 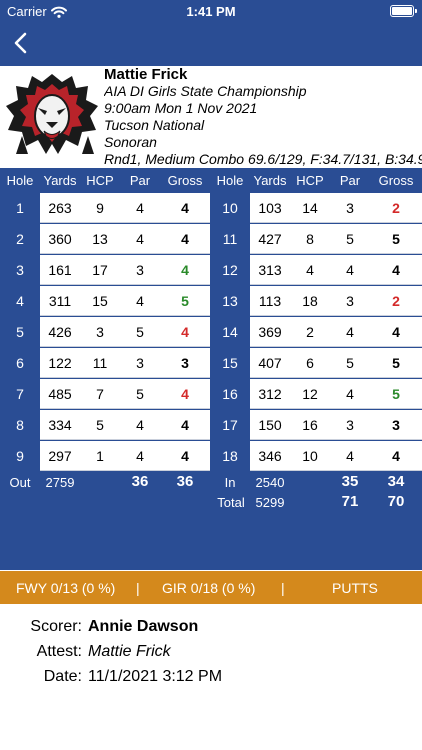 What do you see at coordinates (20, 482) in the screenshot?
I see `out-label: Out` at bounding box center [20, 482].